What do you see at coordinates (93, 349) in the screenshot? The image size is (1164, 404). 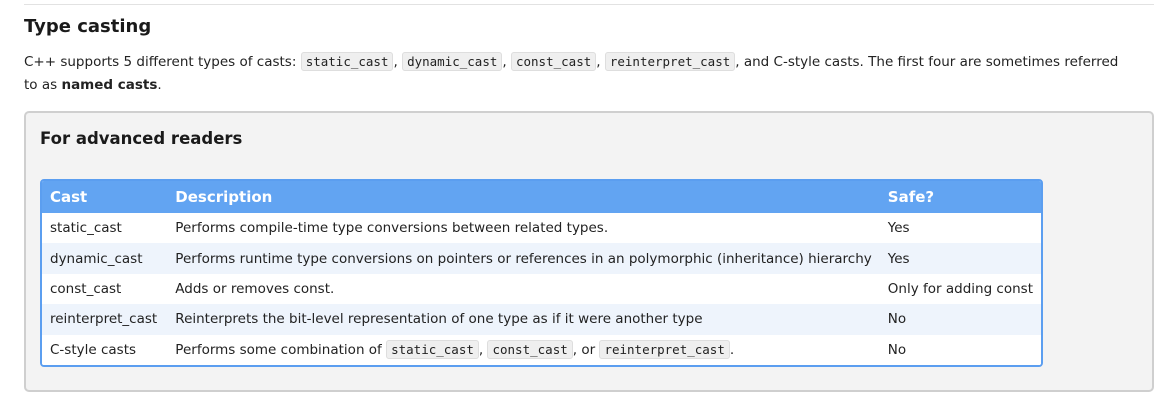 I see `cell-cast: C-style casts` at bounding box center [93, 349].